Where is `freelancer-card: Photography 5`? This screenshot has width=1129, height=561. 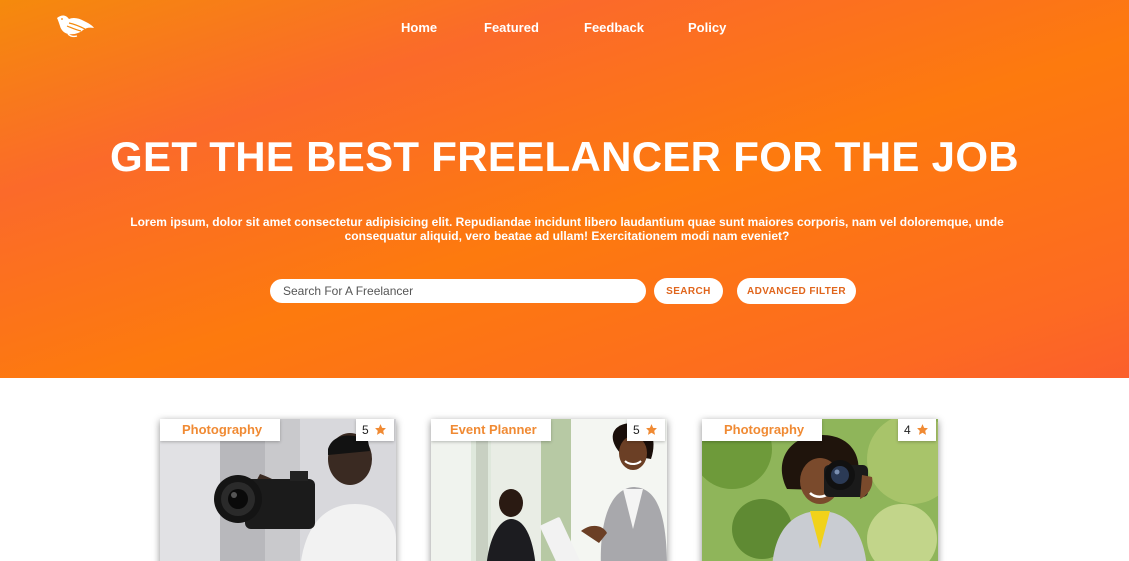
freelancer-card: Photography 5 is located at coordinates (278, 490).